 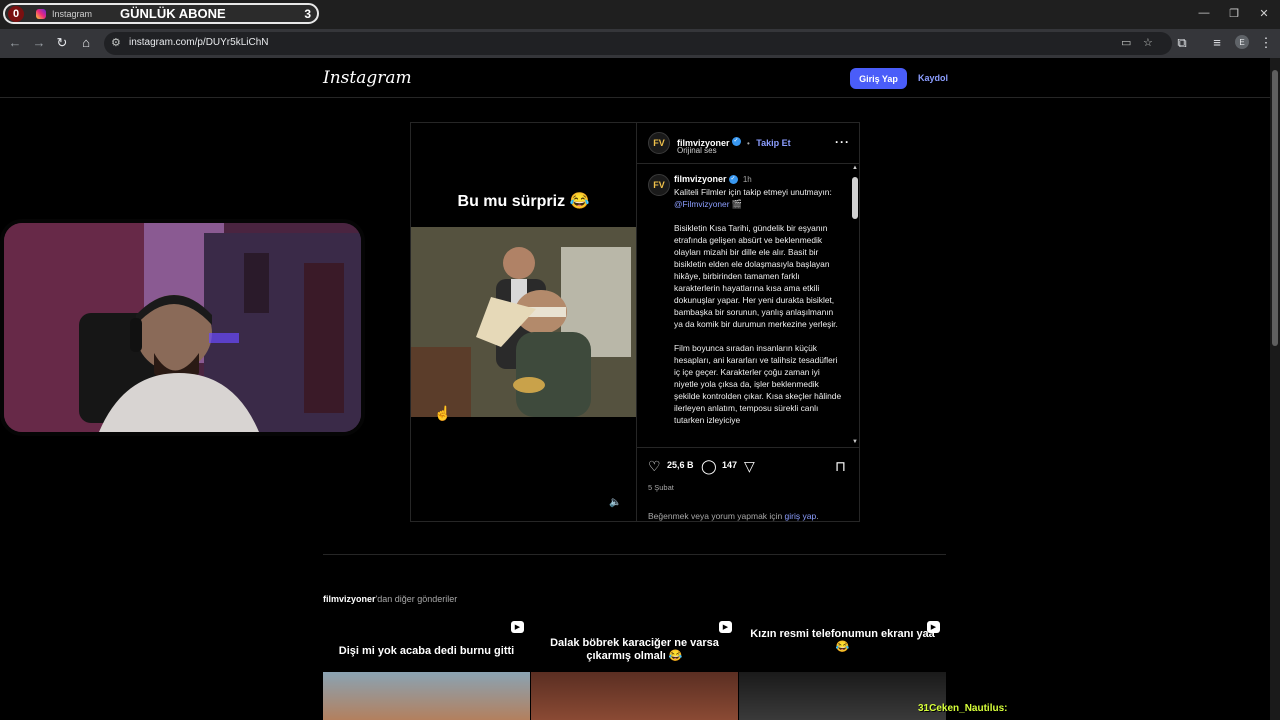 What do you see at coordinates (416, 599) in the screenshot?
I see `more-posts-suffix: 'dan diğer gönderiler` at bounding box center [416, 599].